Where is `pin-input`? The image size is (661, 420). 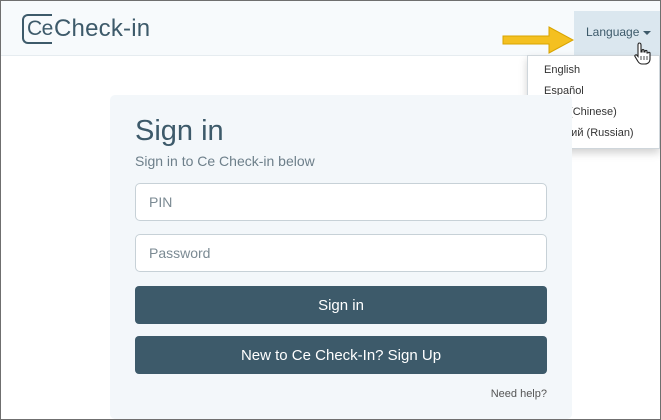
pin-input is located at coordinates (341, 202).